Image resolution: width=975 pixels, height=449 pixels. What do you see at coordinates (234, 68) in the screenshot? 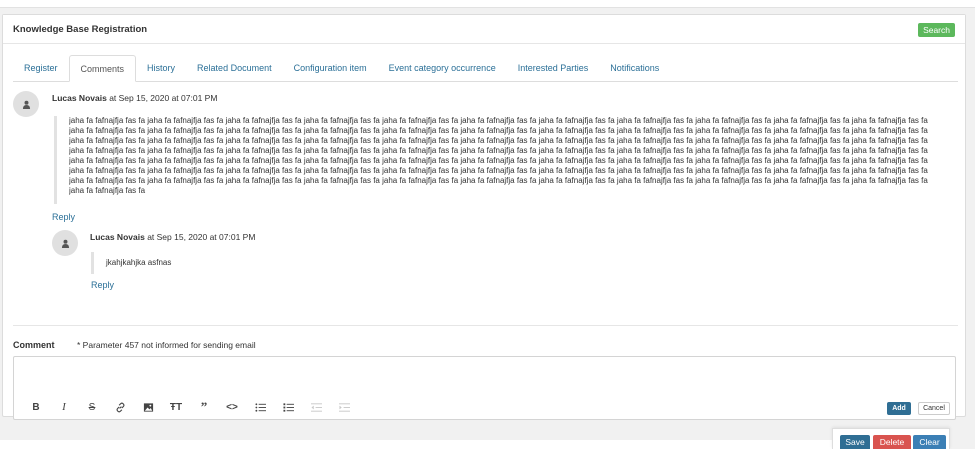
I see `tab-related-document: Related Document` at bounding box center [234, 68].